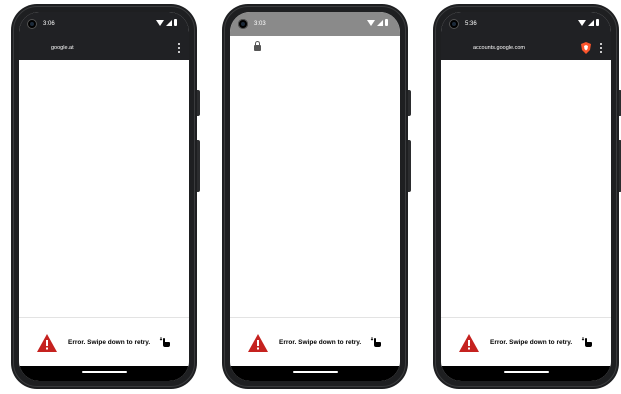 This screenshot has width=621, height=394. I want to click on status-time: 3:06, so click(49, 24).